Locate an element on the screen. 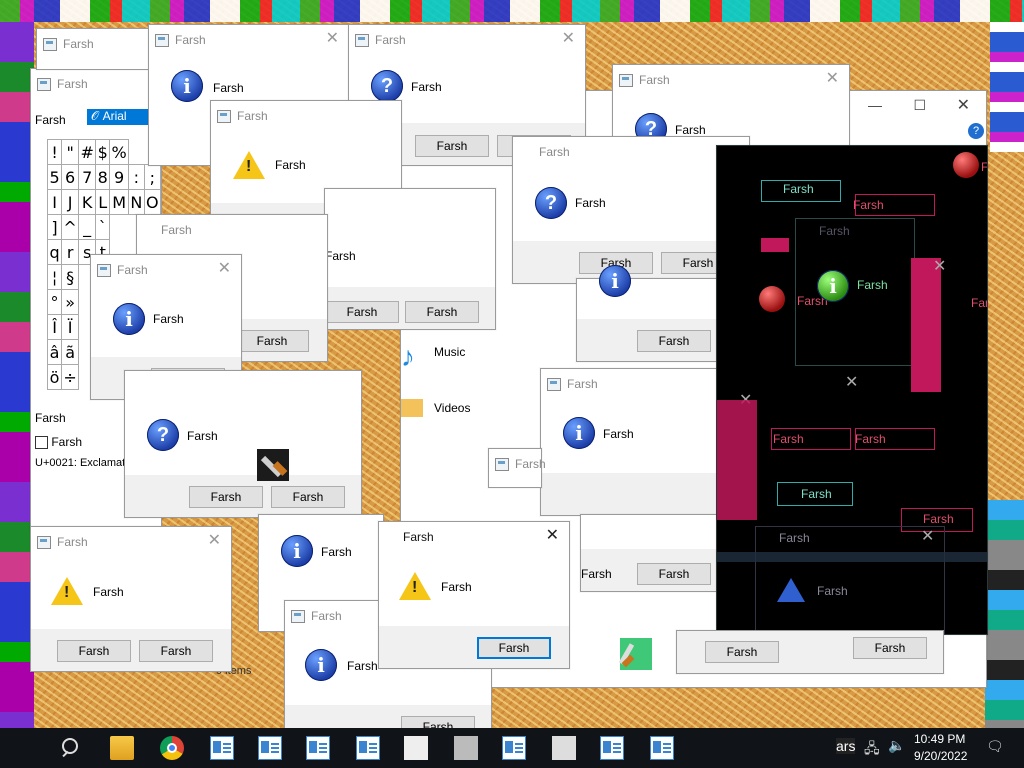 The height and width of the screenshot is (768, 1024). taskbar-partial-label: ars is located at coordinates (846, 746).